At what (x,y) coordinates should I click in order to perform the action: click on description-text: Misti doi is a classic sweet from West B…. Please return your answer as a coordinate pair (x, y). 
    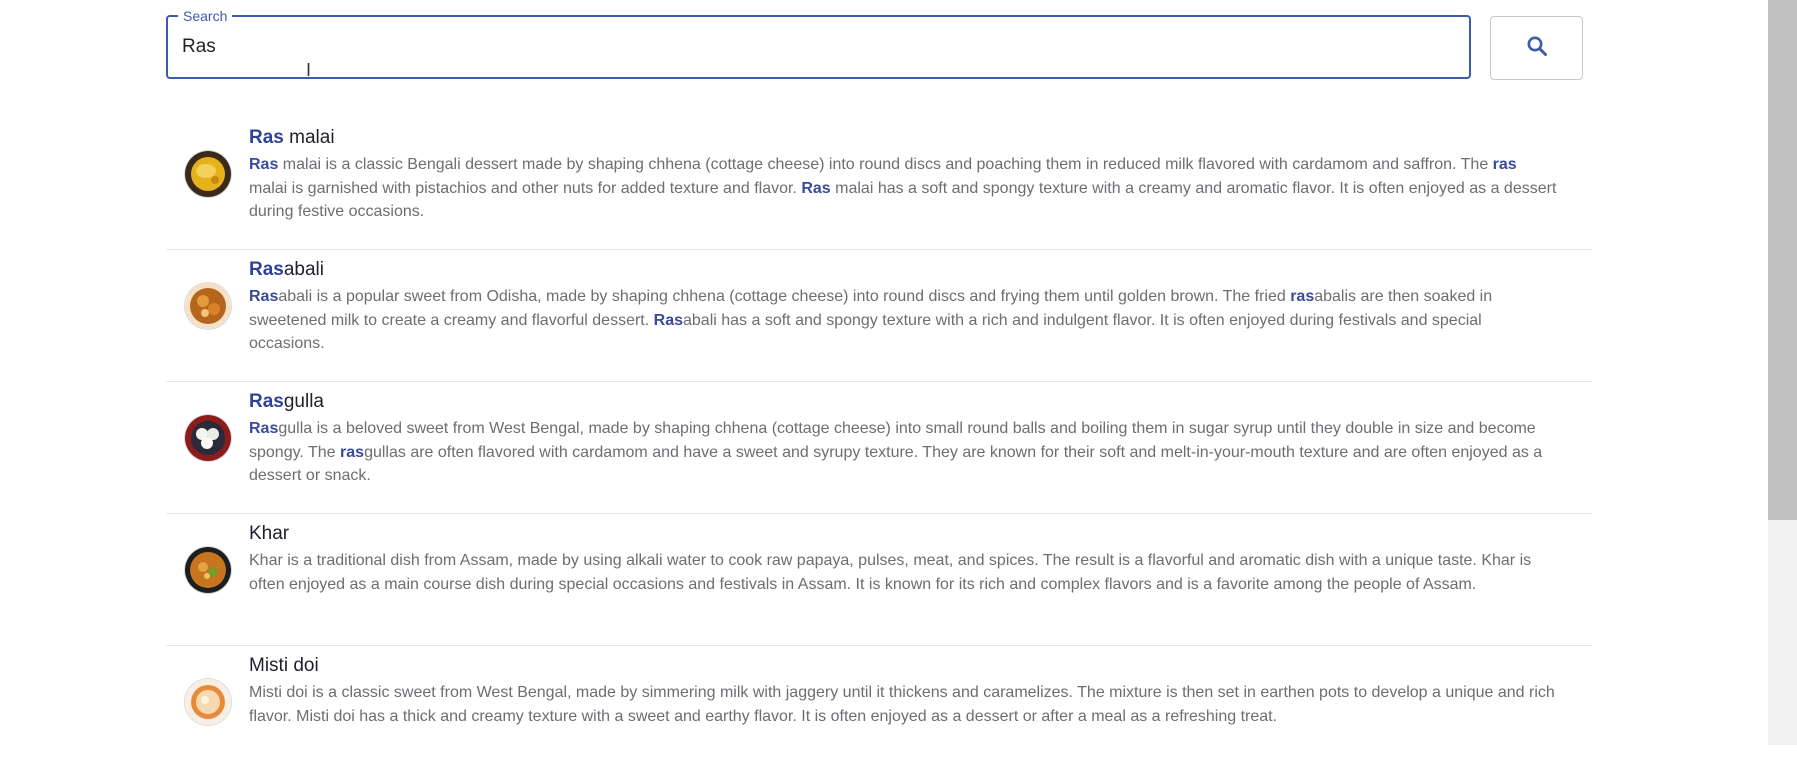
    Looking at the image, I should click on (902, 704).